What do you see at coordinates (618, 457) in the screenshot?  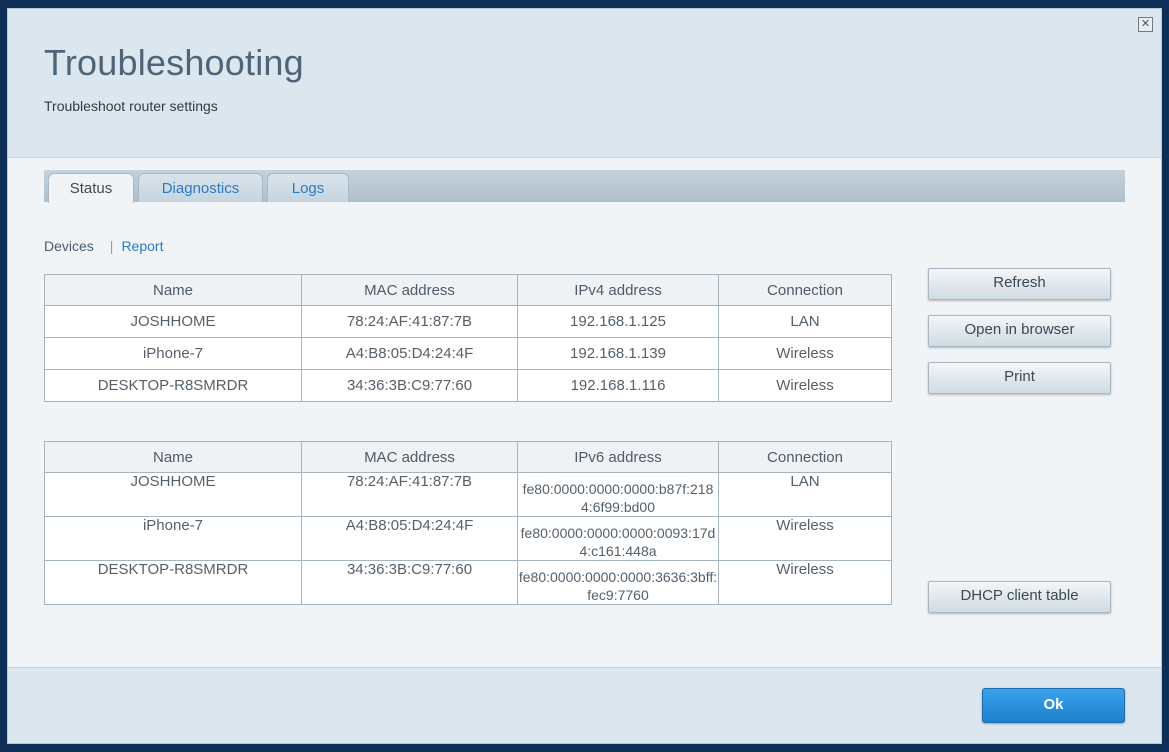 I see `column-header-ipv6: IPv6 address` at bounding box center [618, 457].